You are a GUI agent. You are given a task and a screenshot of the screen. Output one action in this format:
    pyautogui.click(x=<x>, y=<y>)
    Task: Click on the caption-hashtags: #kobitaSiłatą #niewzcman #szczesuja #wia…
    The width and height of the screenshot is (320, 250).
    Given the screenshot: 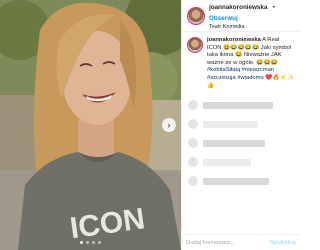 What is the action you would take?
    pyautogui.click(x=240, y=74)
    